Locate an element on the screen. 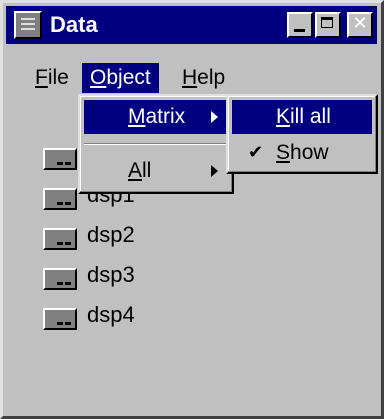 This screenshot has height=419, width=384. list-item: dsp3 is located at coordinates (143, 276).